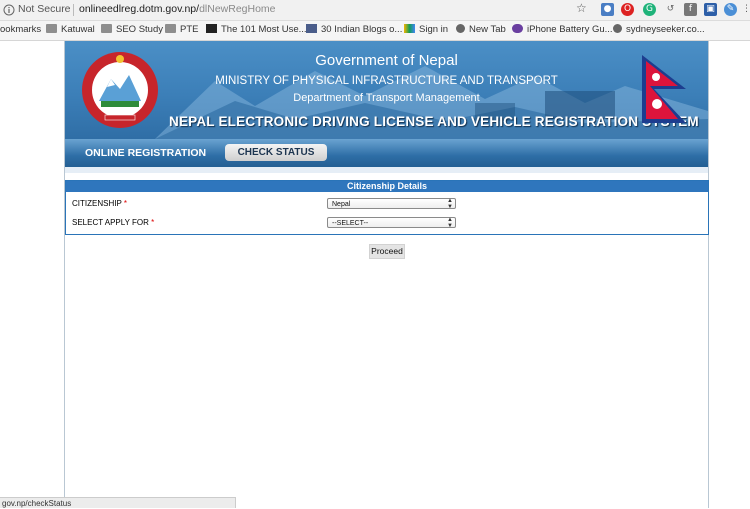  Describe the element at coordinates (690, 9) in the screenshot. I see `facebook-icon: f` at that location.